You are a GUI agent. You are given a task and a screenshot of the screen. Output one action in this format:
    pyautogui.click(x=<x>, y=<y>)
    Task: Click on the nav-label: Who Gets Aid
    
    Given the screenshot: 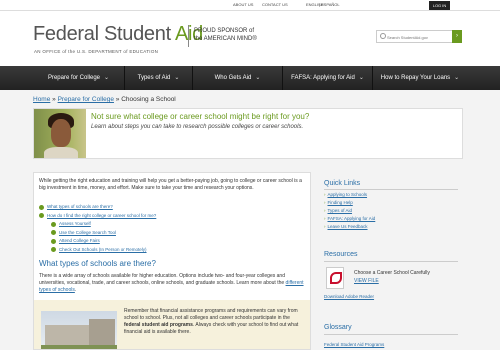 What is the action you would take?
    pyautogui.click(x=233, y=78)
    